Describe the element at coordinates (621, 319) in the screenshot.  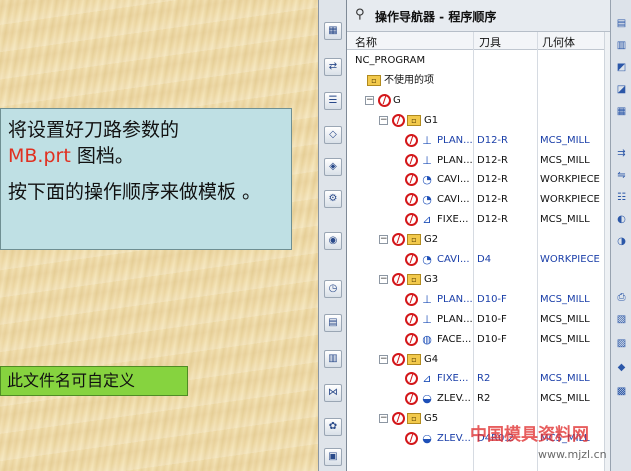
I see `shop-docs-icon: ▧` at that location.